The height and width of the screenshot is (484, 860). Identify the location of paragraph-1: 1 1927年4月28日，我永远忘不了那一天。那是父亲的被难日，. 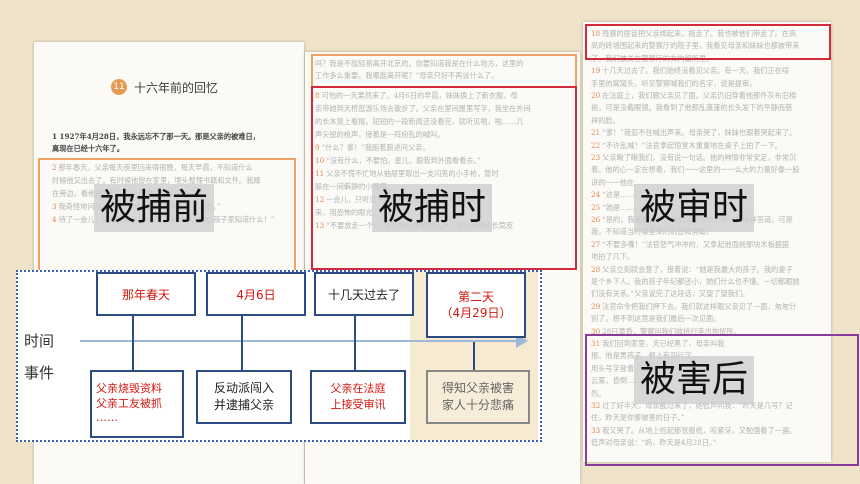
(156, 136).